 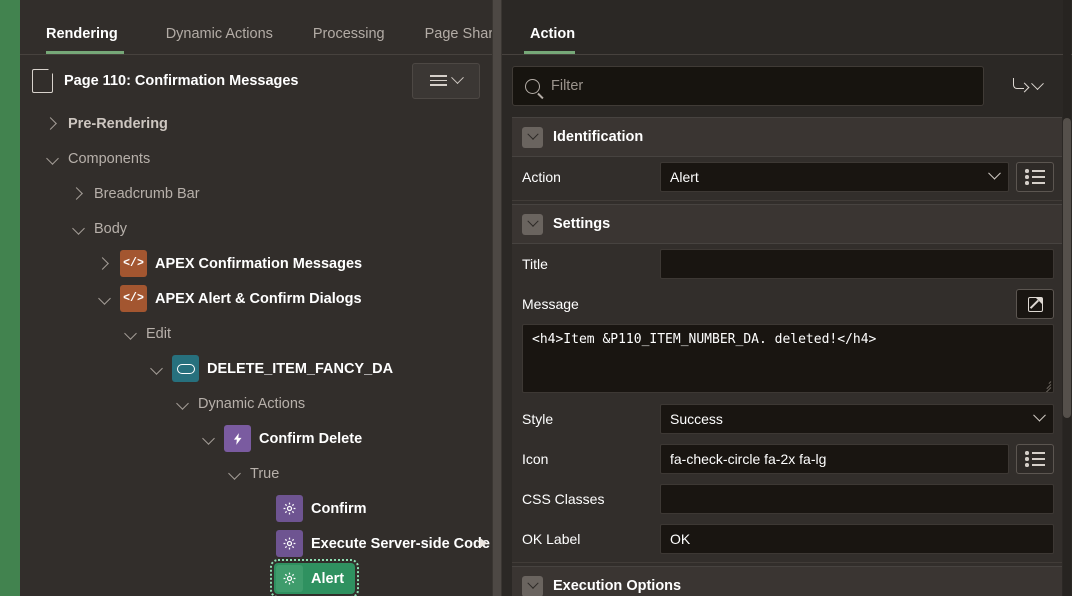 What do you see at coordinates (617, 586) in the screenshot?
I see `section-title: Execution Options` at bounding box center [617, 586].